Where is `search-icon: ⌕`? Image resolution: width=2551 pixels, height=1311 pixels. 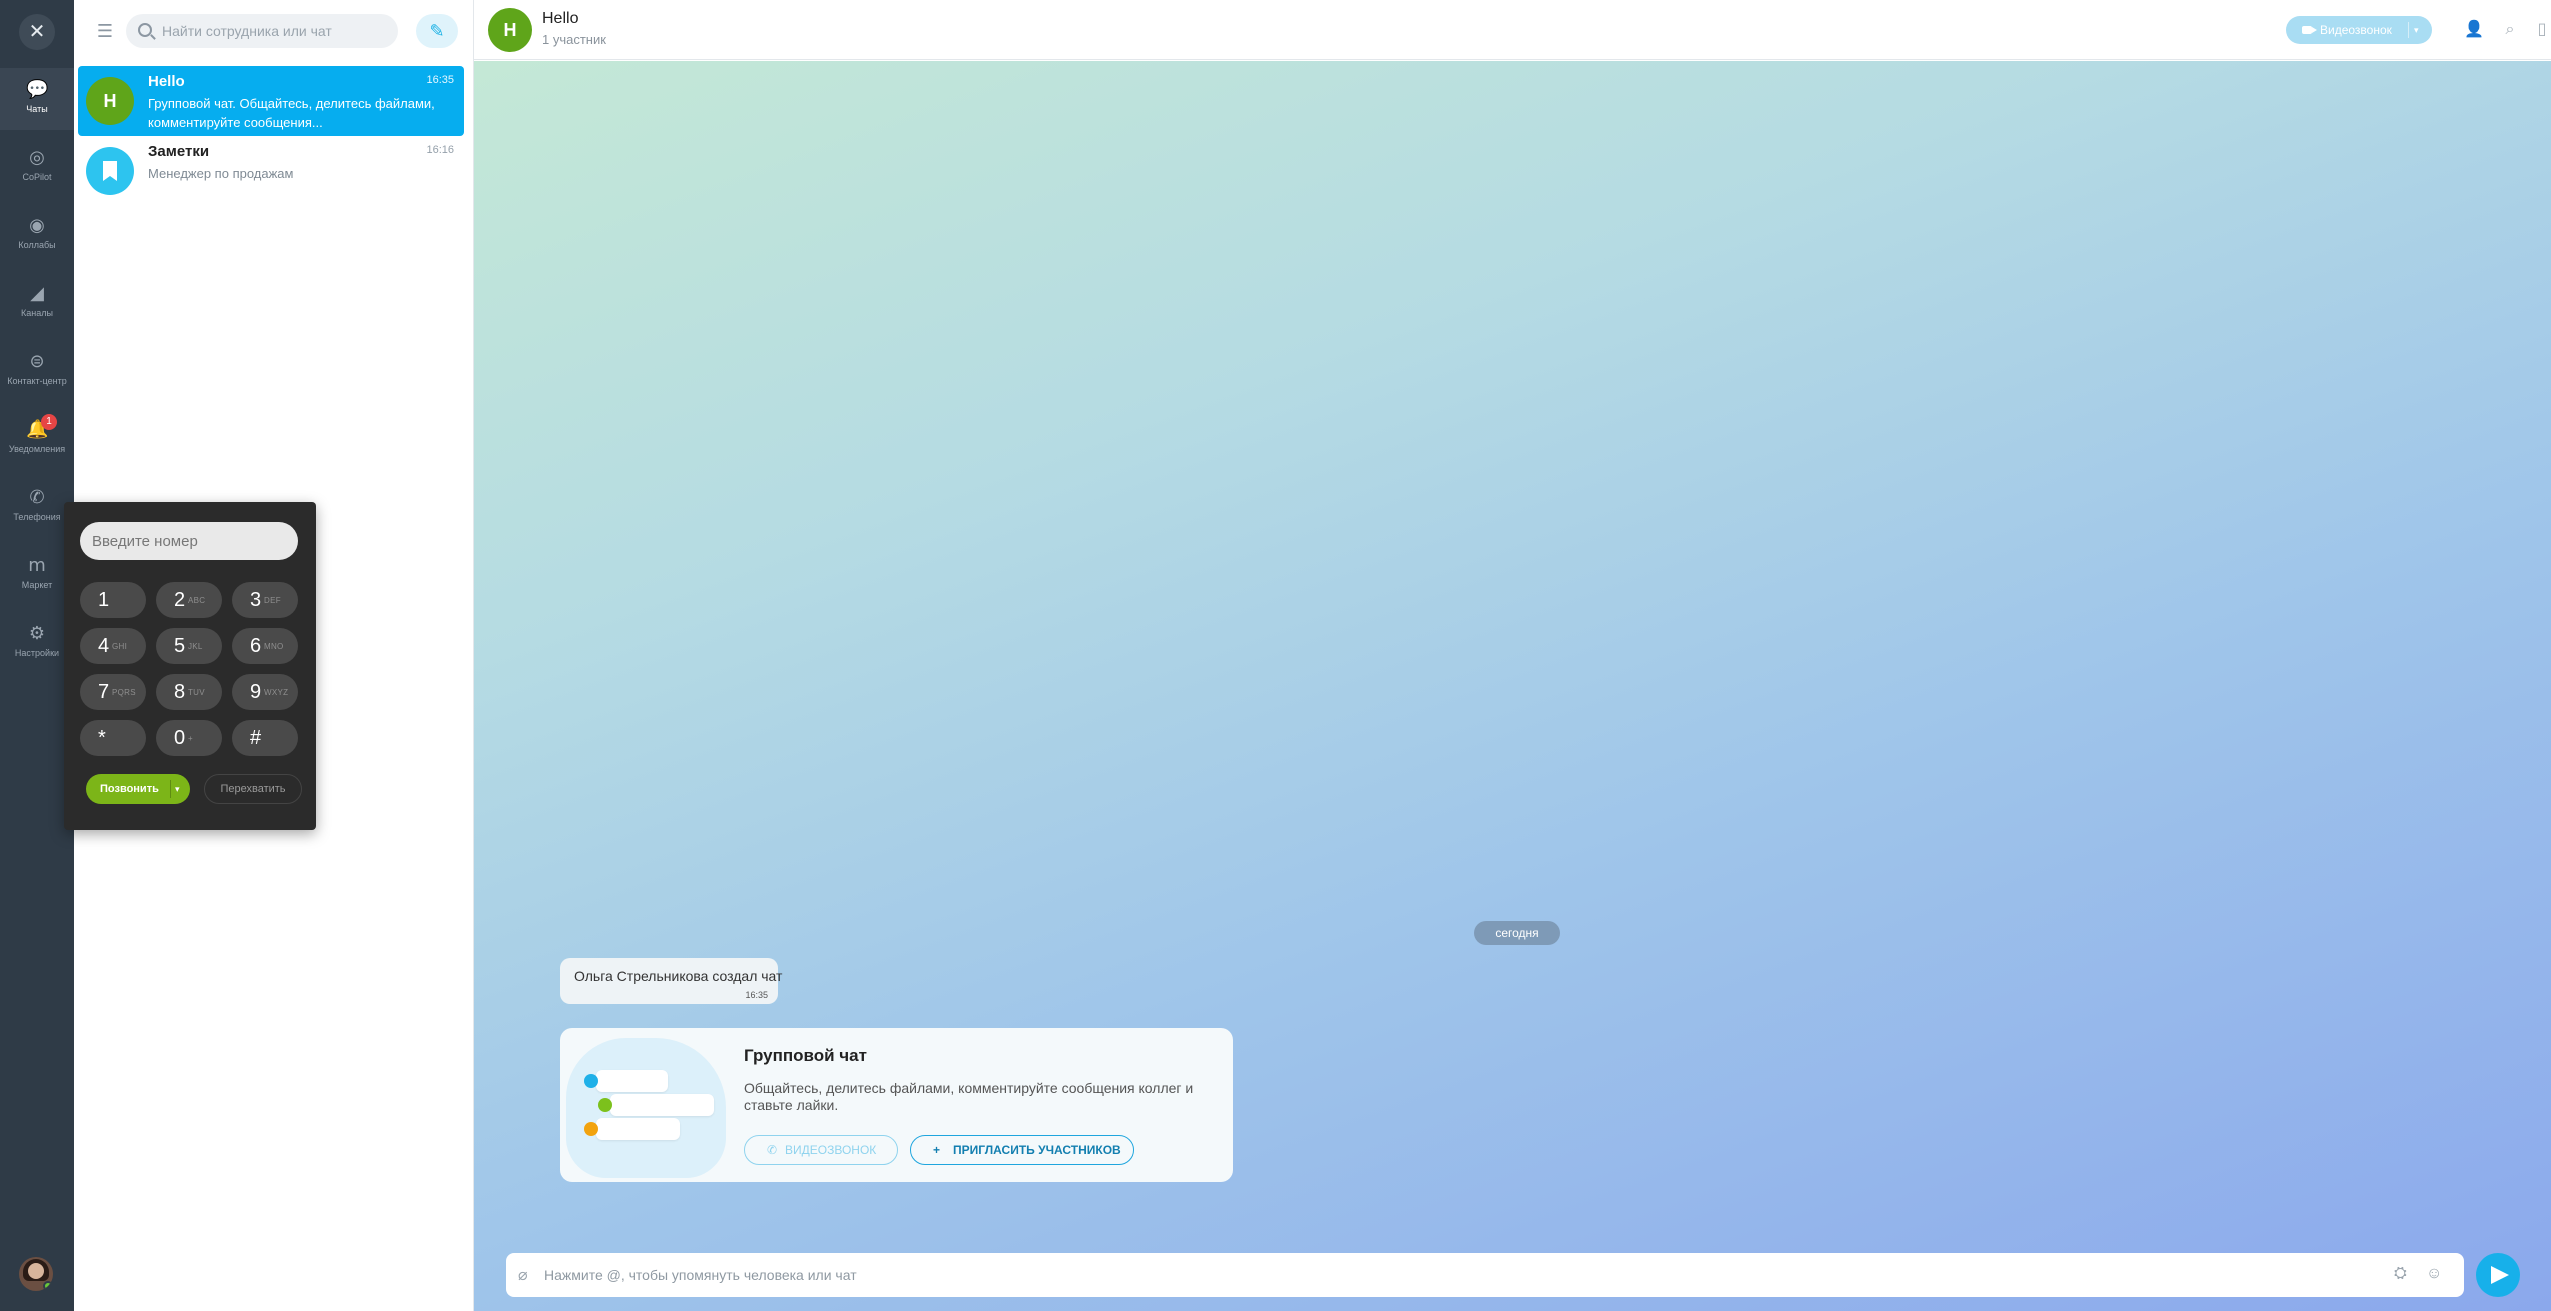 search-icon: ⌕ is located at coordinates (2510, 30).